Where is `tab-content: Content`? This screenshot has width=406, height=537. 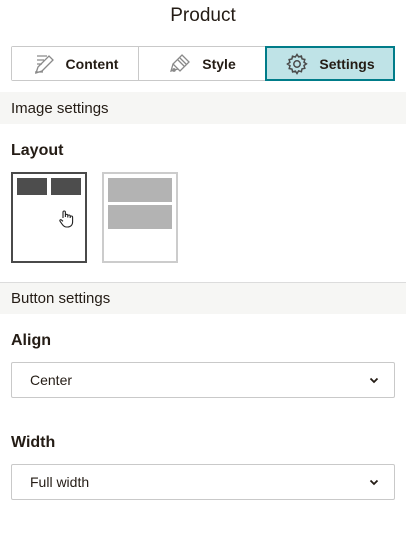
tab-content: Content is located at coordinates (75, 63).